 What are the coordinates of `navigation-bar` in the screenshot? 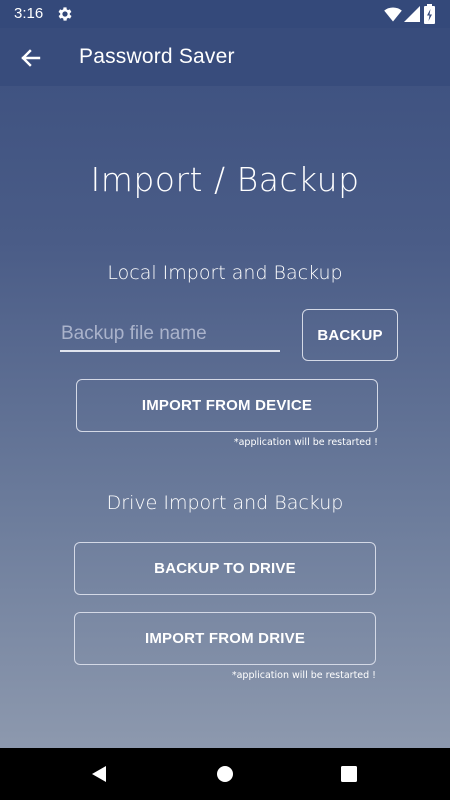 It's located at (225, 774).